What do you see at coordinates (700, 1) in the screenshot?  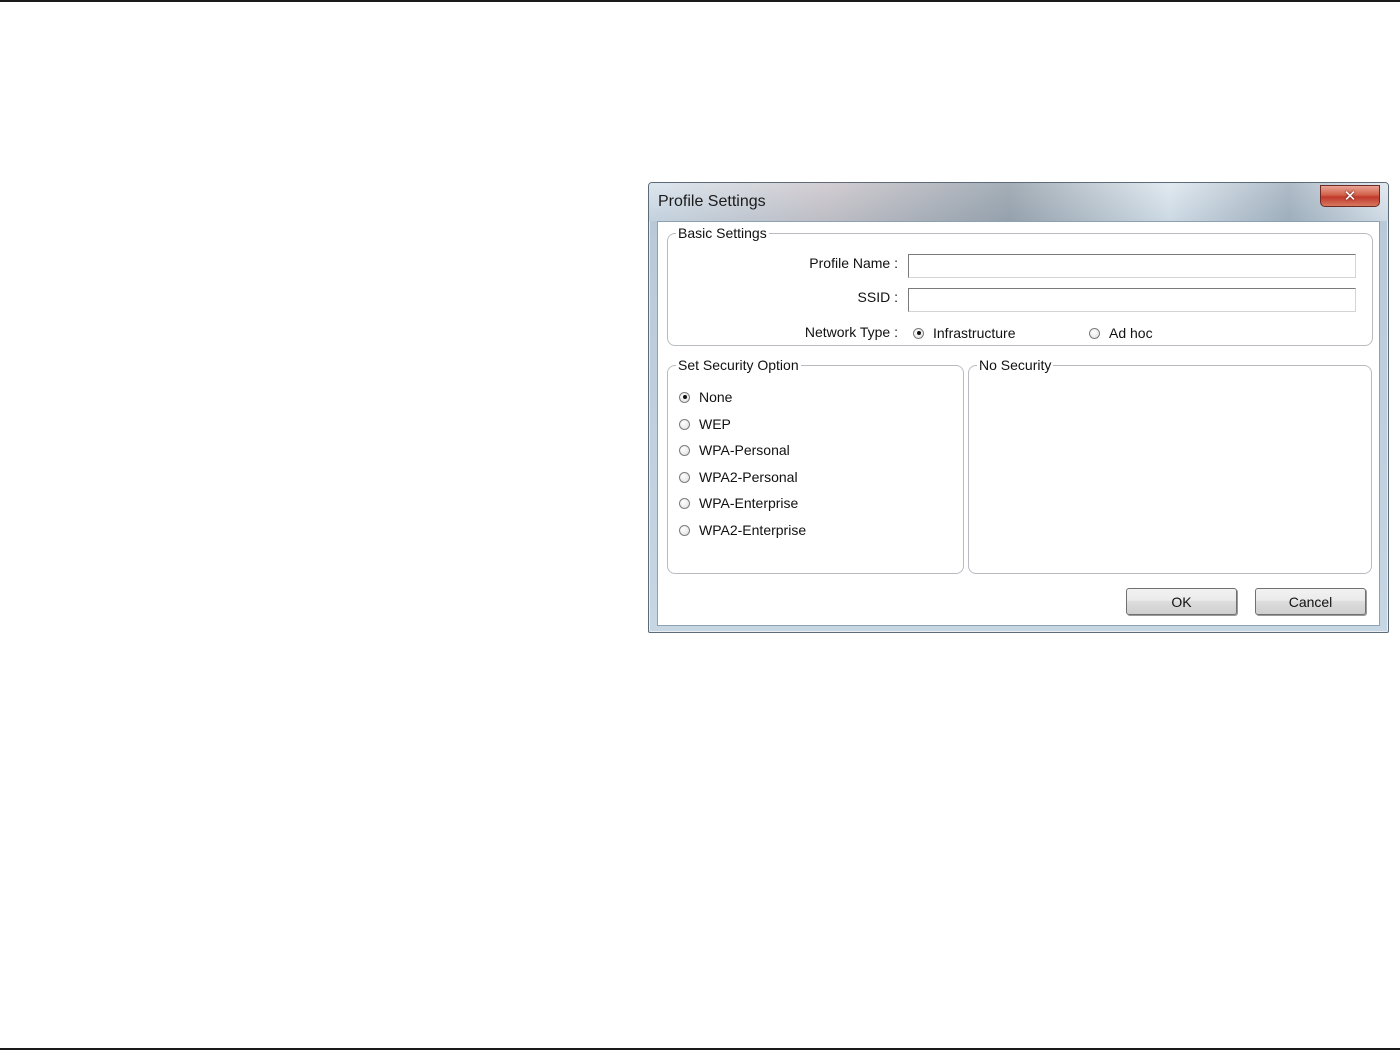 I see `top-page-rule` at bounding box center [700, 1].